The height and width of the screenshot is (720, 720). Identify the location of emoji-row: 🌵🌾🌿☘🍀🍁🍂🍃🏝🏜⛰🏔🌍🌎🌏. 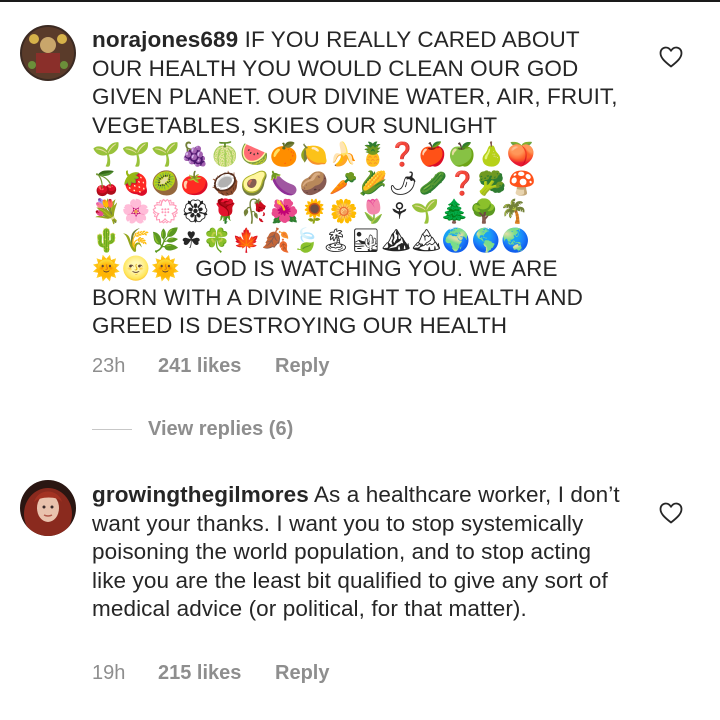
(311, 239).